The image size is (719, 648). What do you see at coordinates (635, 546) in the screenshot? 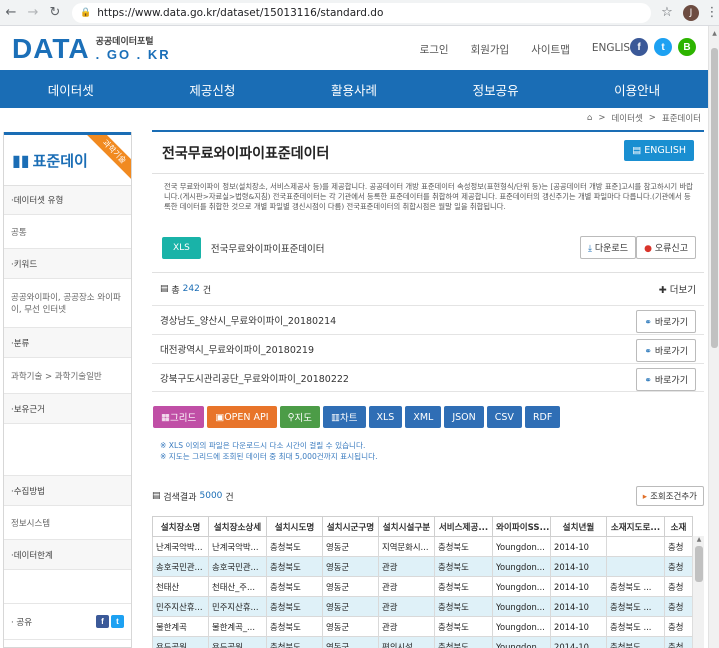
I see `table-cell` at bounding box center [635, 546].